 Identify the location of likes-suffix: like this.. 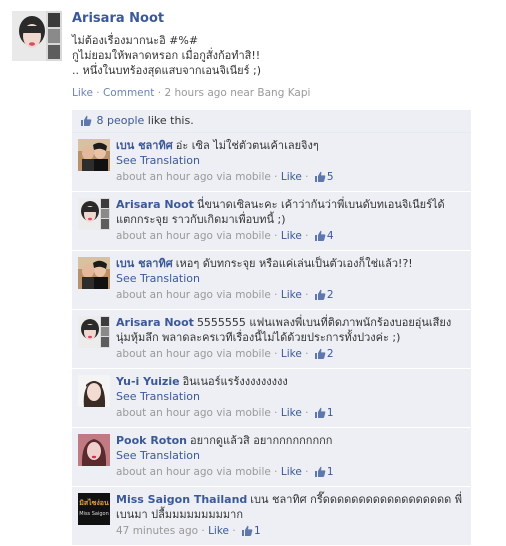
(170, 120).